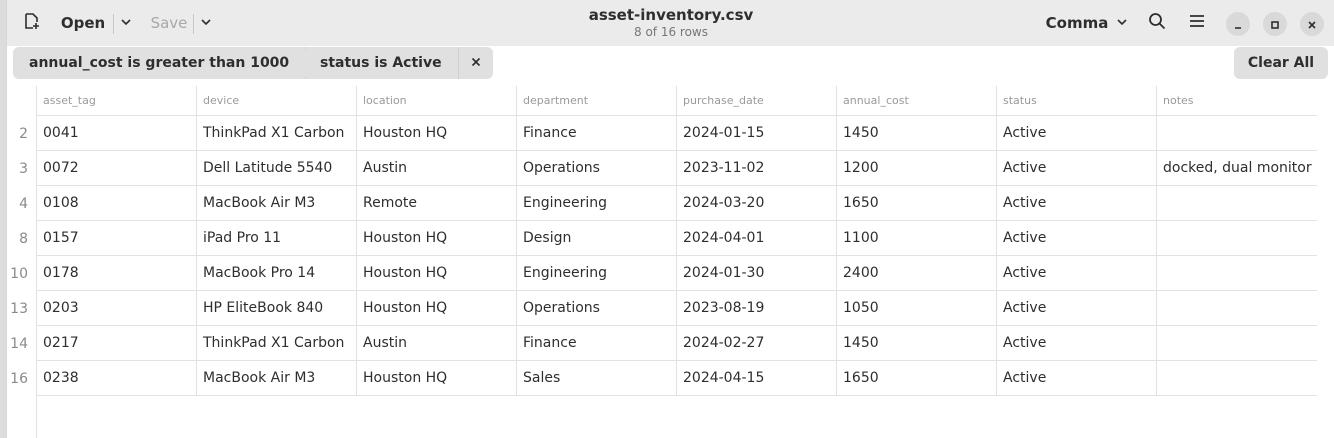 The image size is (1334, 438). I want to click on cell-department: Sales, so click(597, 378).